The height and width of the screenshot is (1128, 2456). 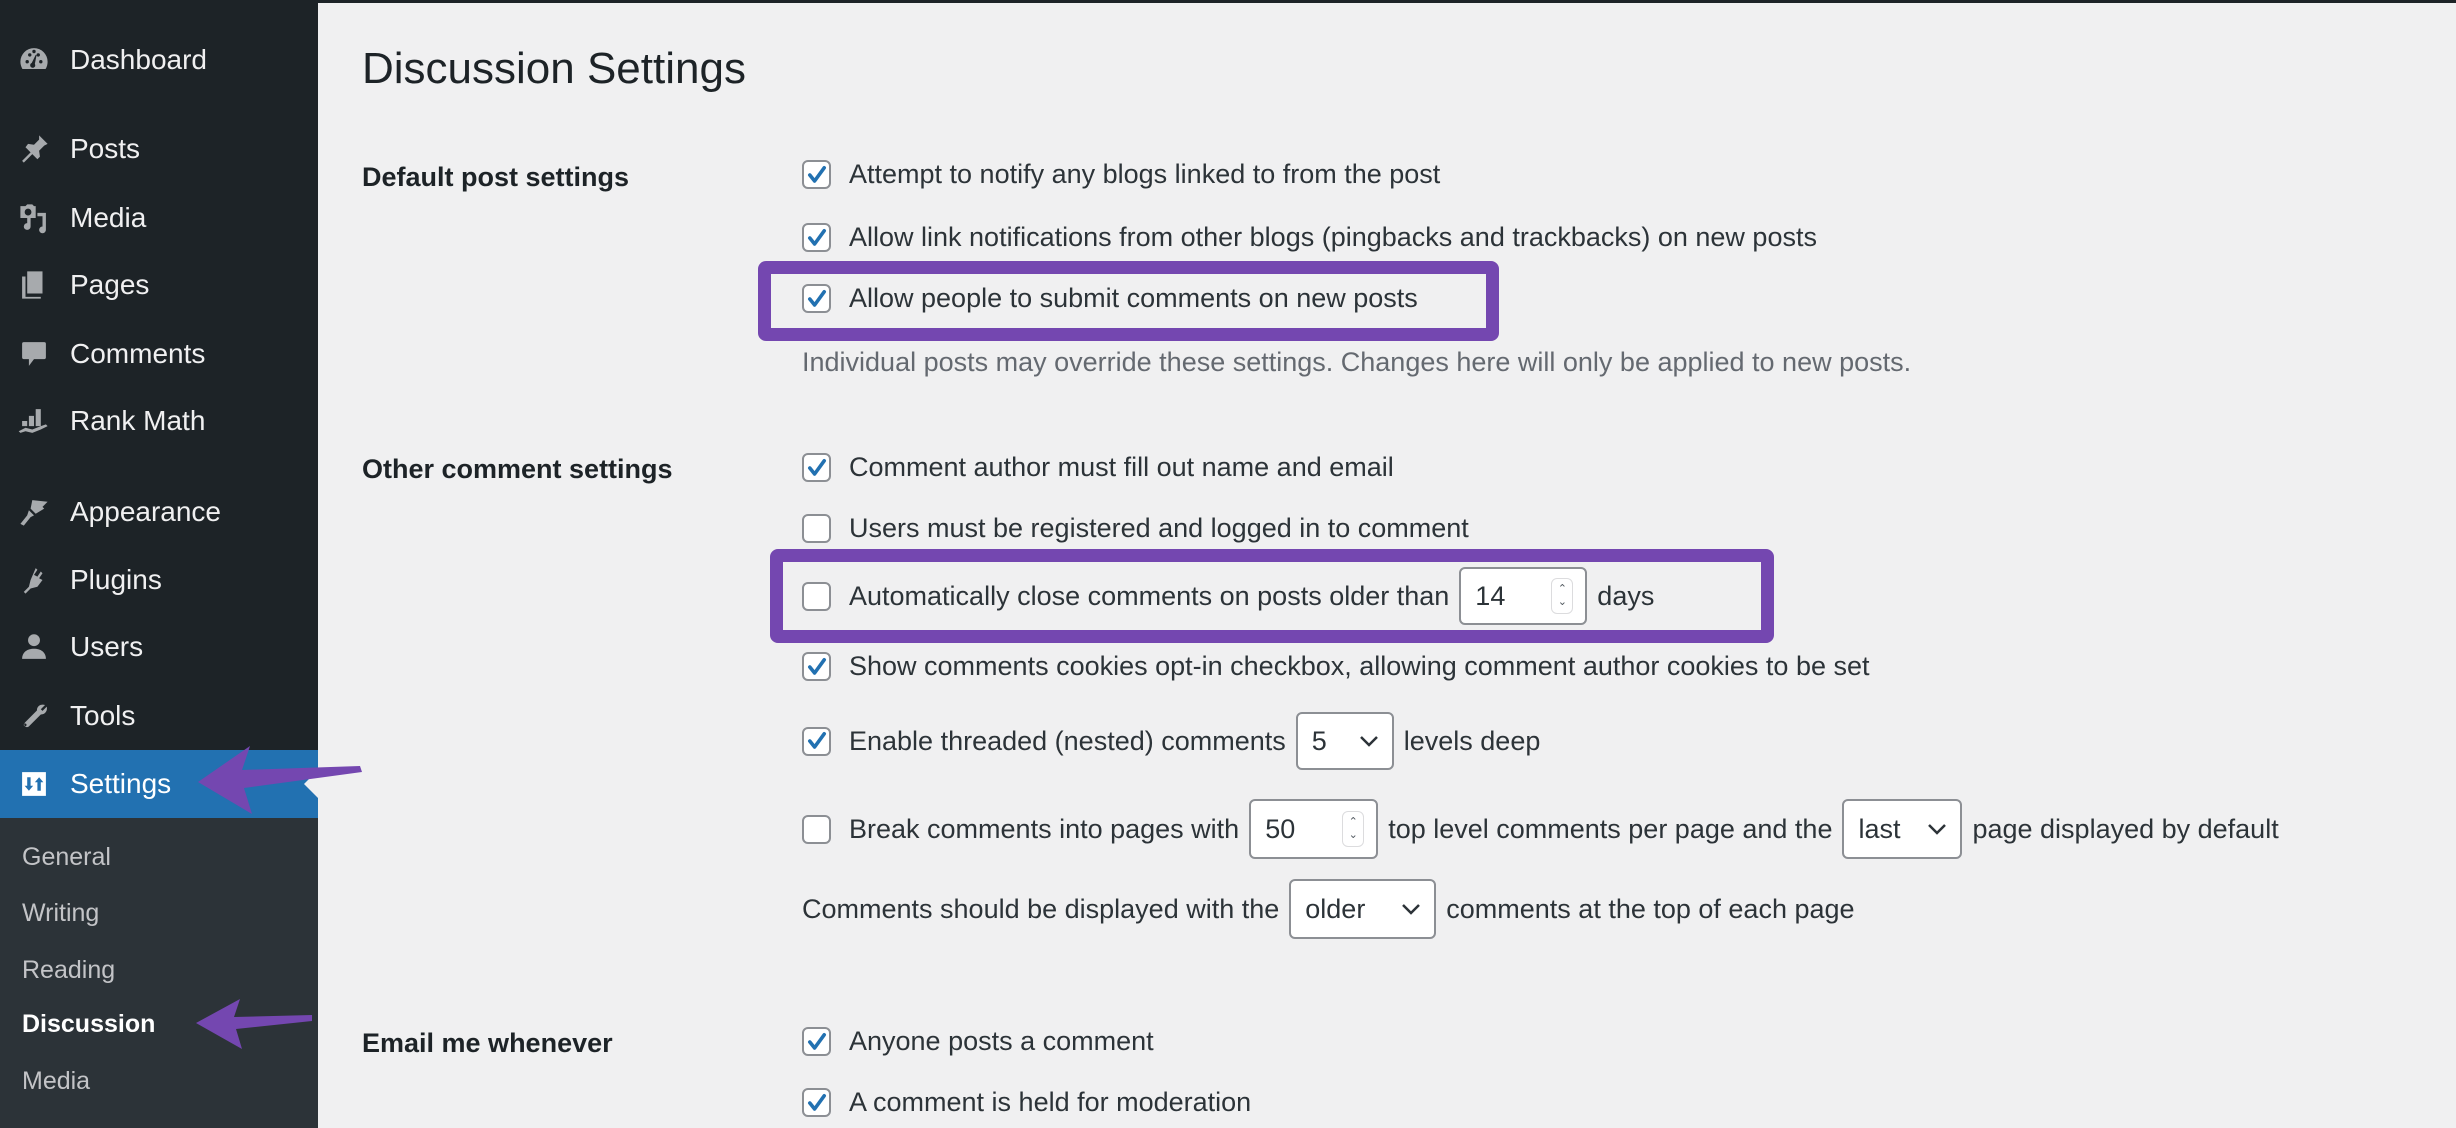 What do you see at coordinates (1044, 828) in the screenshot?
I see `option-label: Break comments into pages with` at bounding box center [1044, 828].